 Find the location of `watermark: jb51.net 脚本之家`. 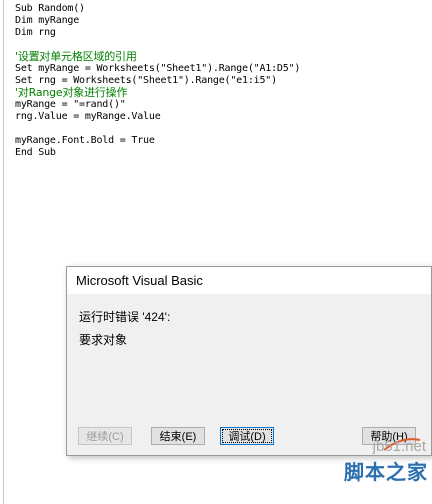

watermark: jb51.net 脚本之家 is located at coordinates (368, 468).